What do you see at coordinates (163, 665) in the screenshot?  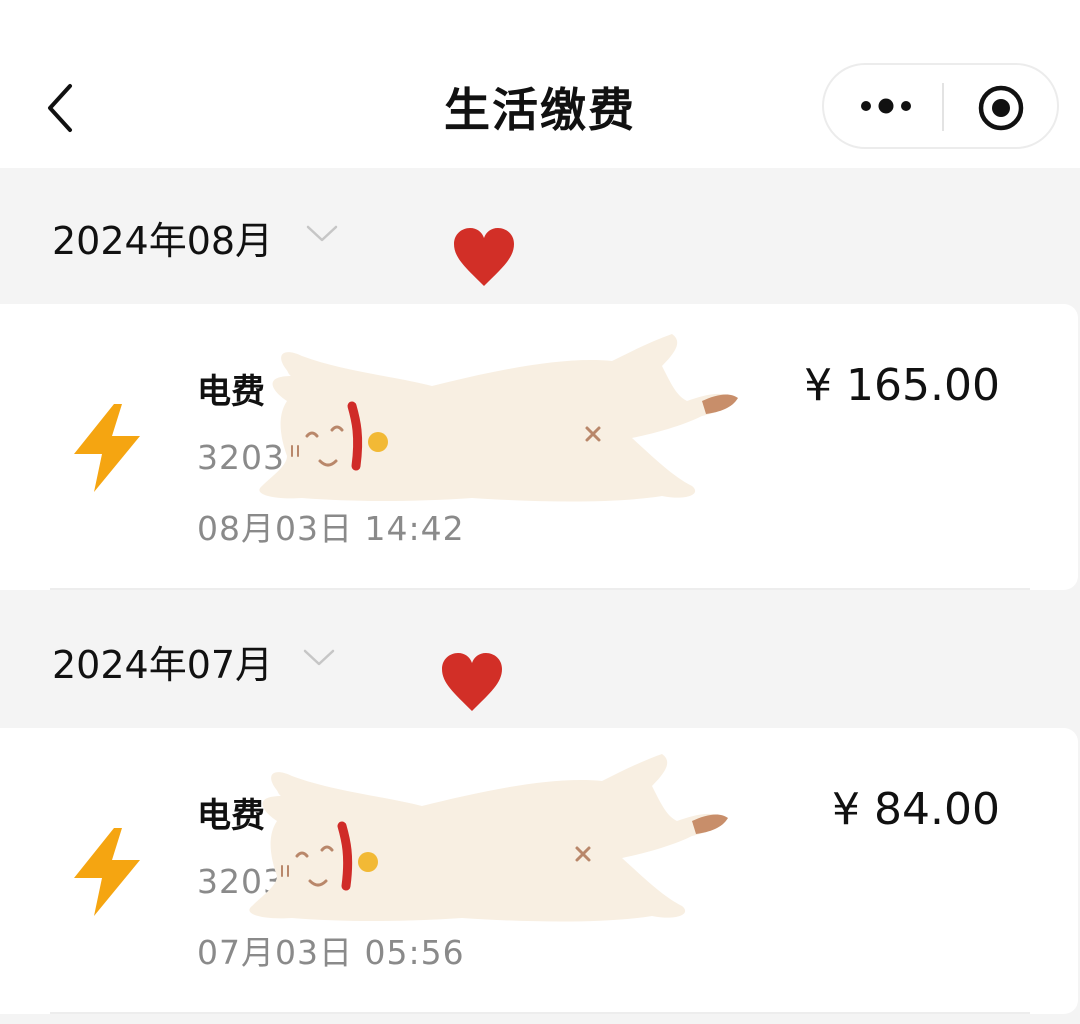 I see `month-label: 2024年07月` at bounding box center [163, 665].